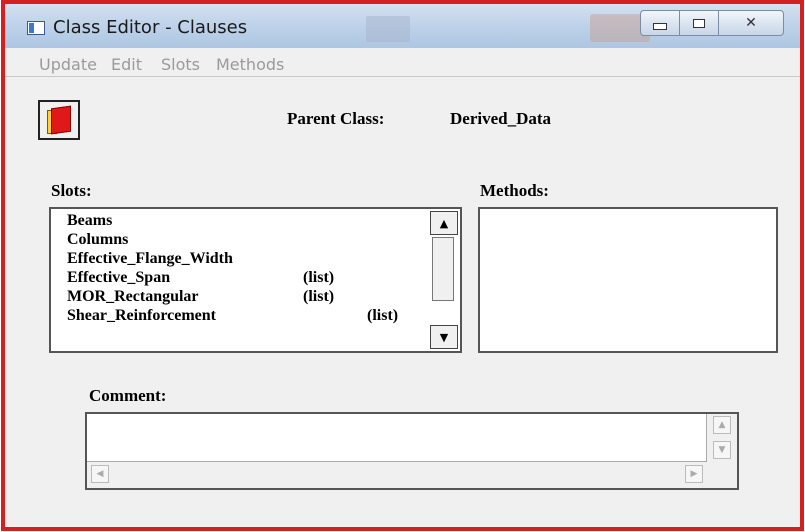  I want to click on background-blur, so click(388, 29).